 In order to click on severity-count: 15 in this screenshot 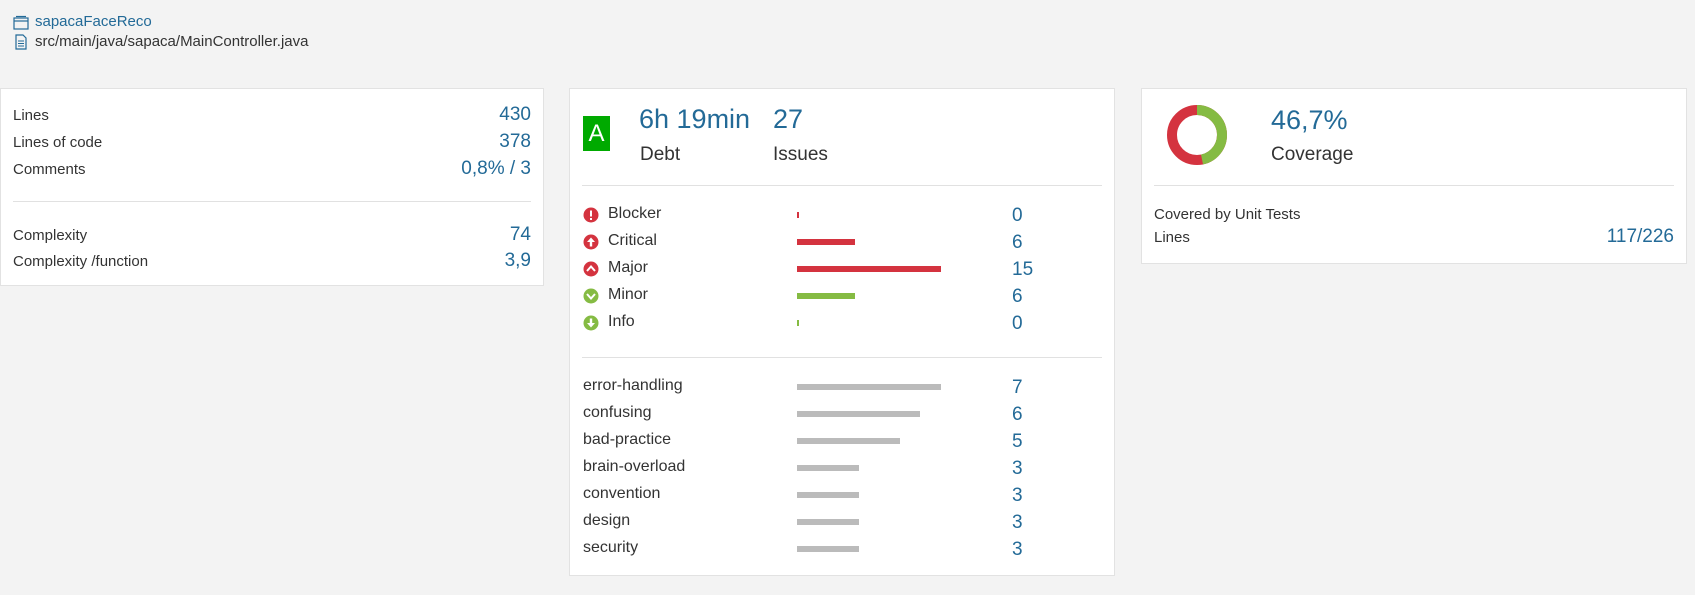, I will do `click(1022, 270)`.